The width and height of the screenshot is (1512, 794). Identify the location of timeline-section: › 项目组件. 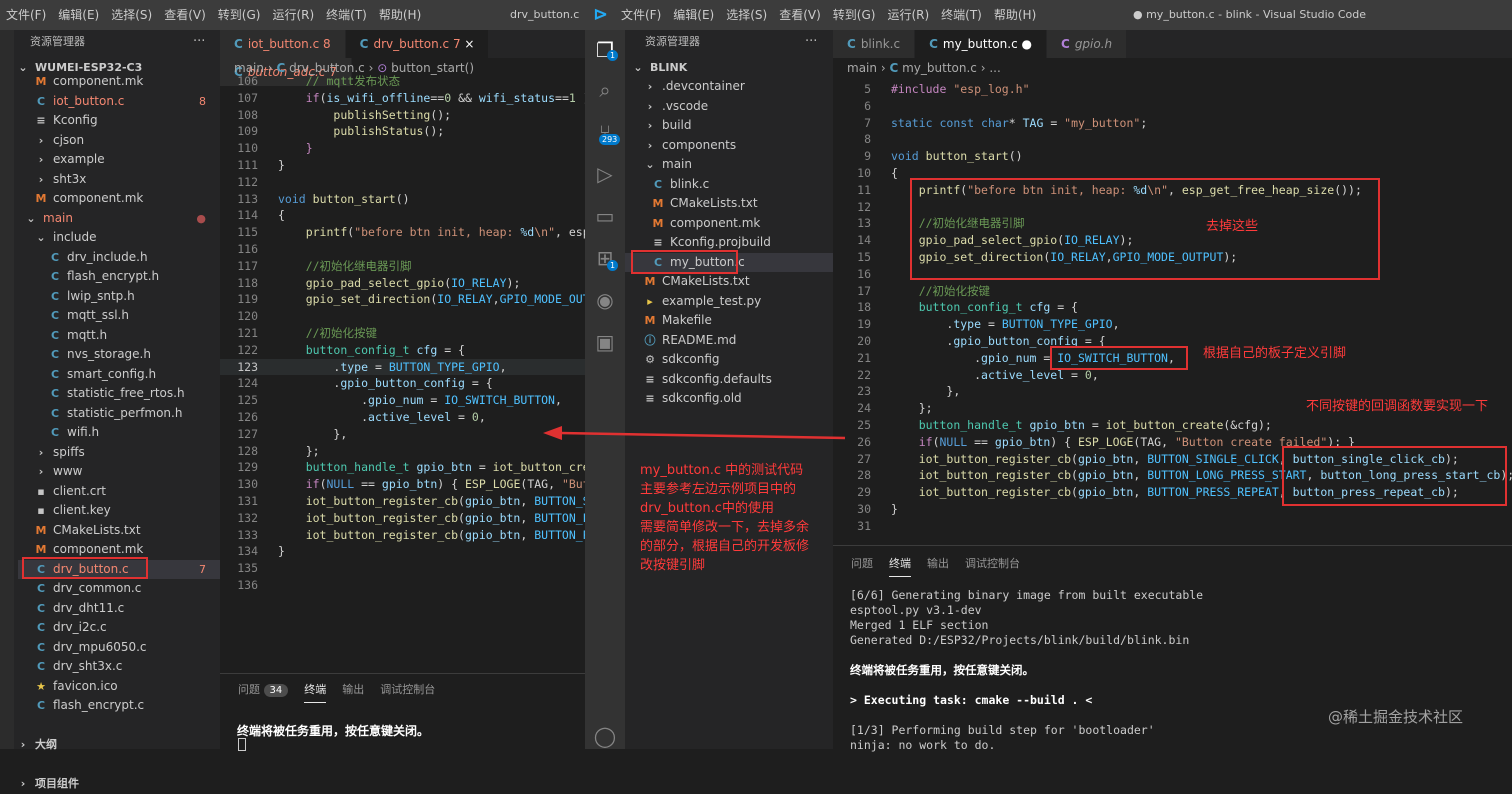
(126, 784).